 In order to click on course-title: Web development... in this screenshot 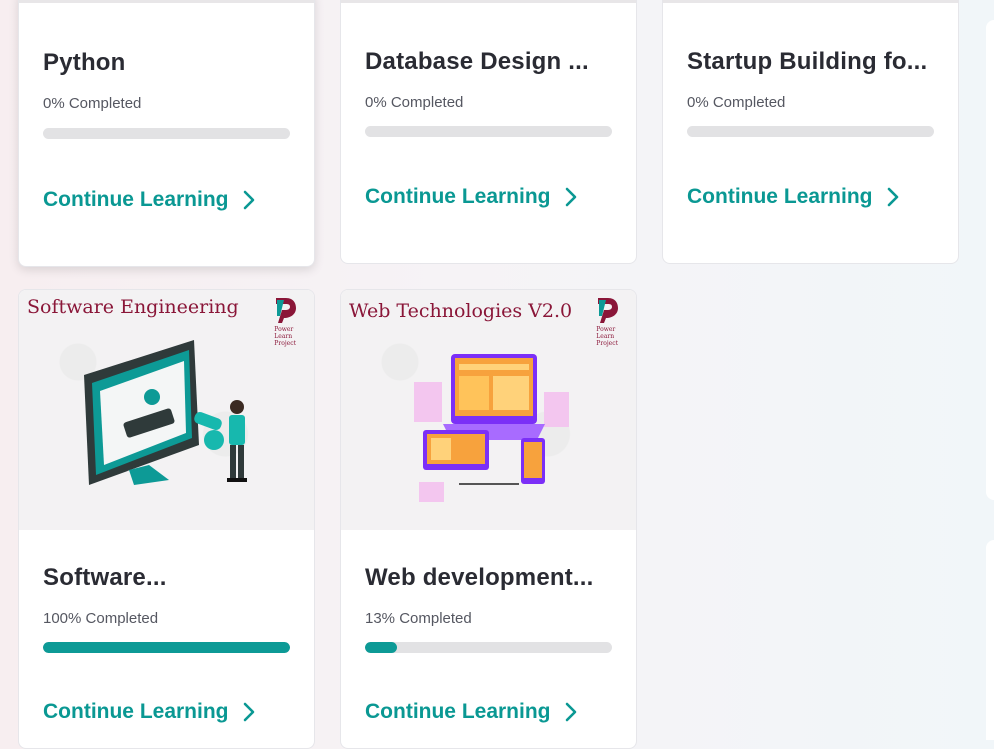, I will do `click(479, 577)`.